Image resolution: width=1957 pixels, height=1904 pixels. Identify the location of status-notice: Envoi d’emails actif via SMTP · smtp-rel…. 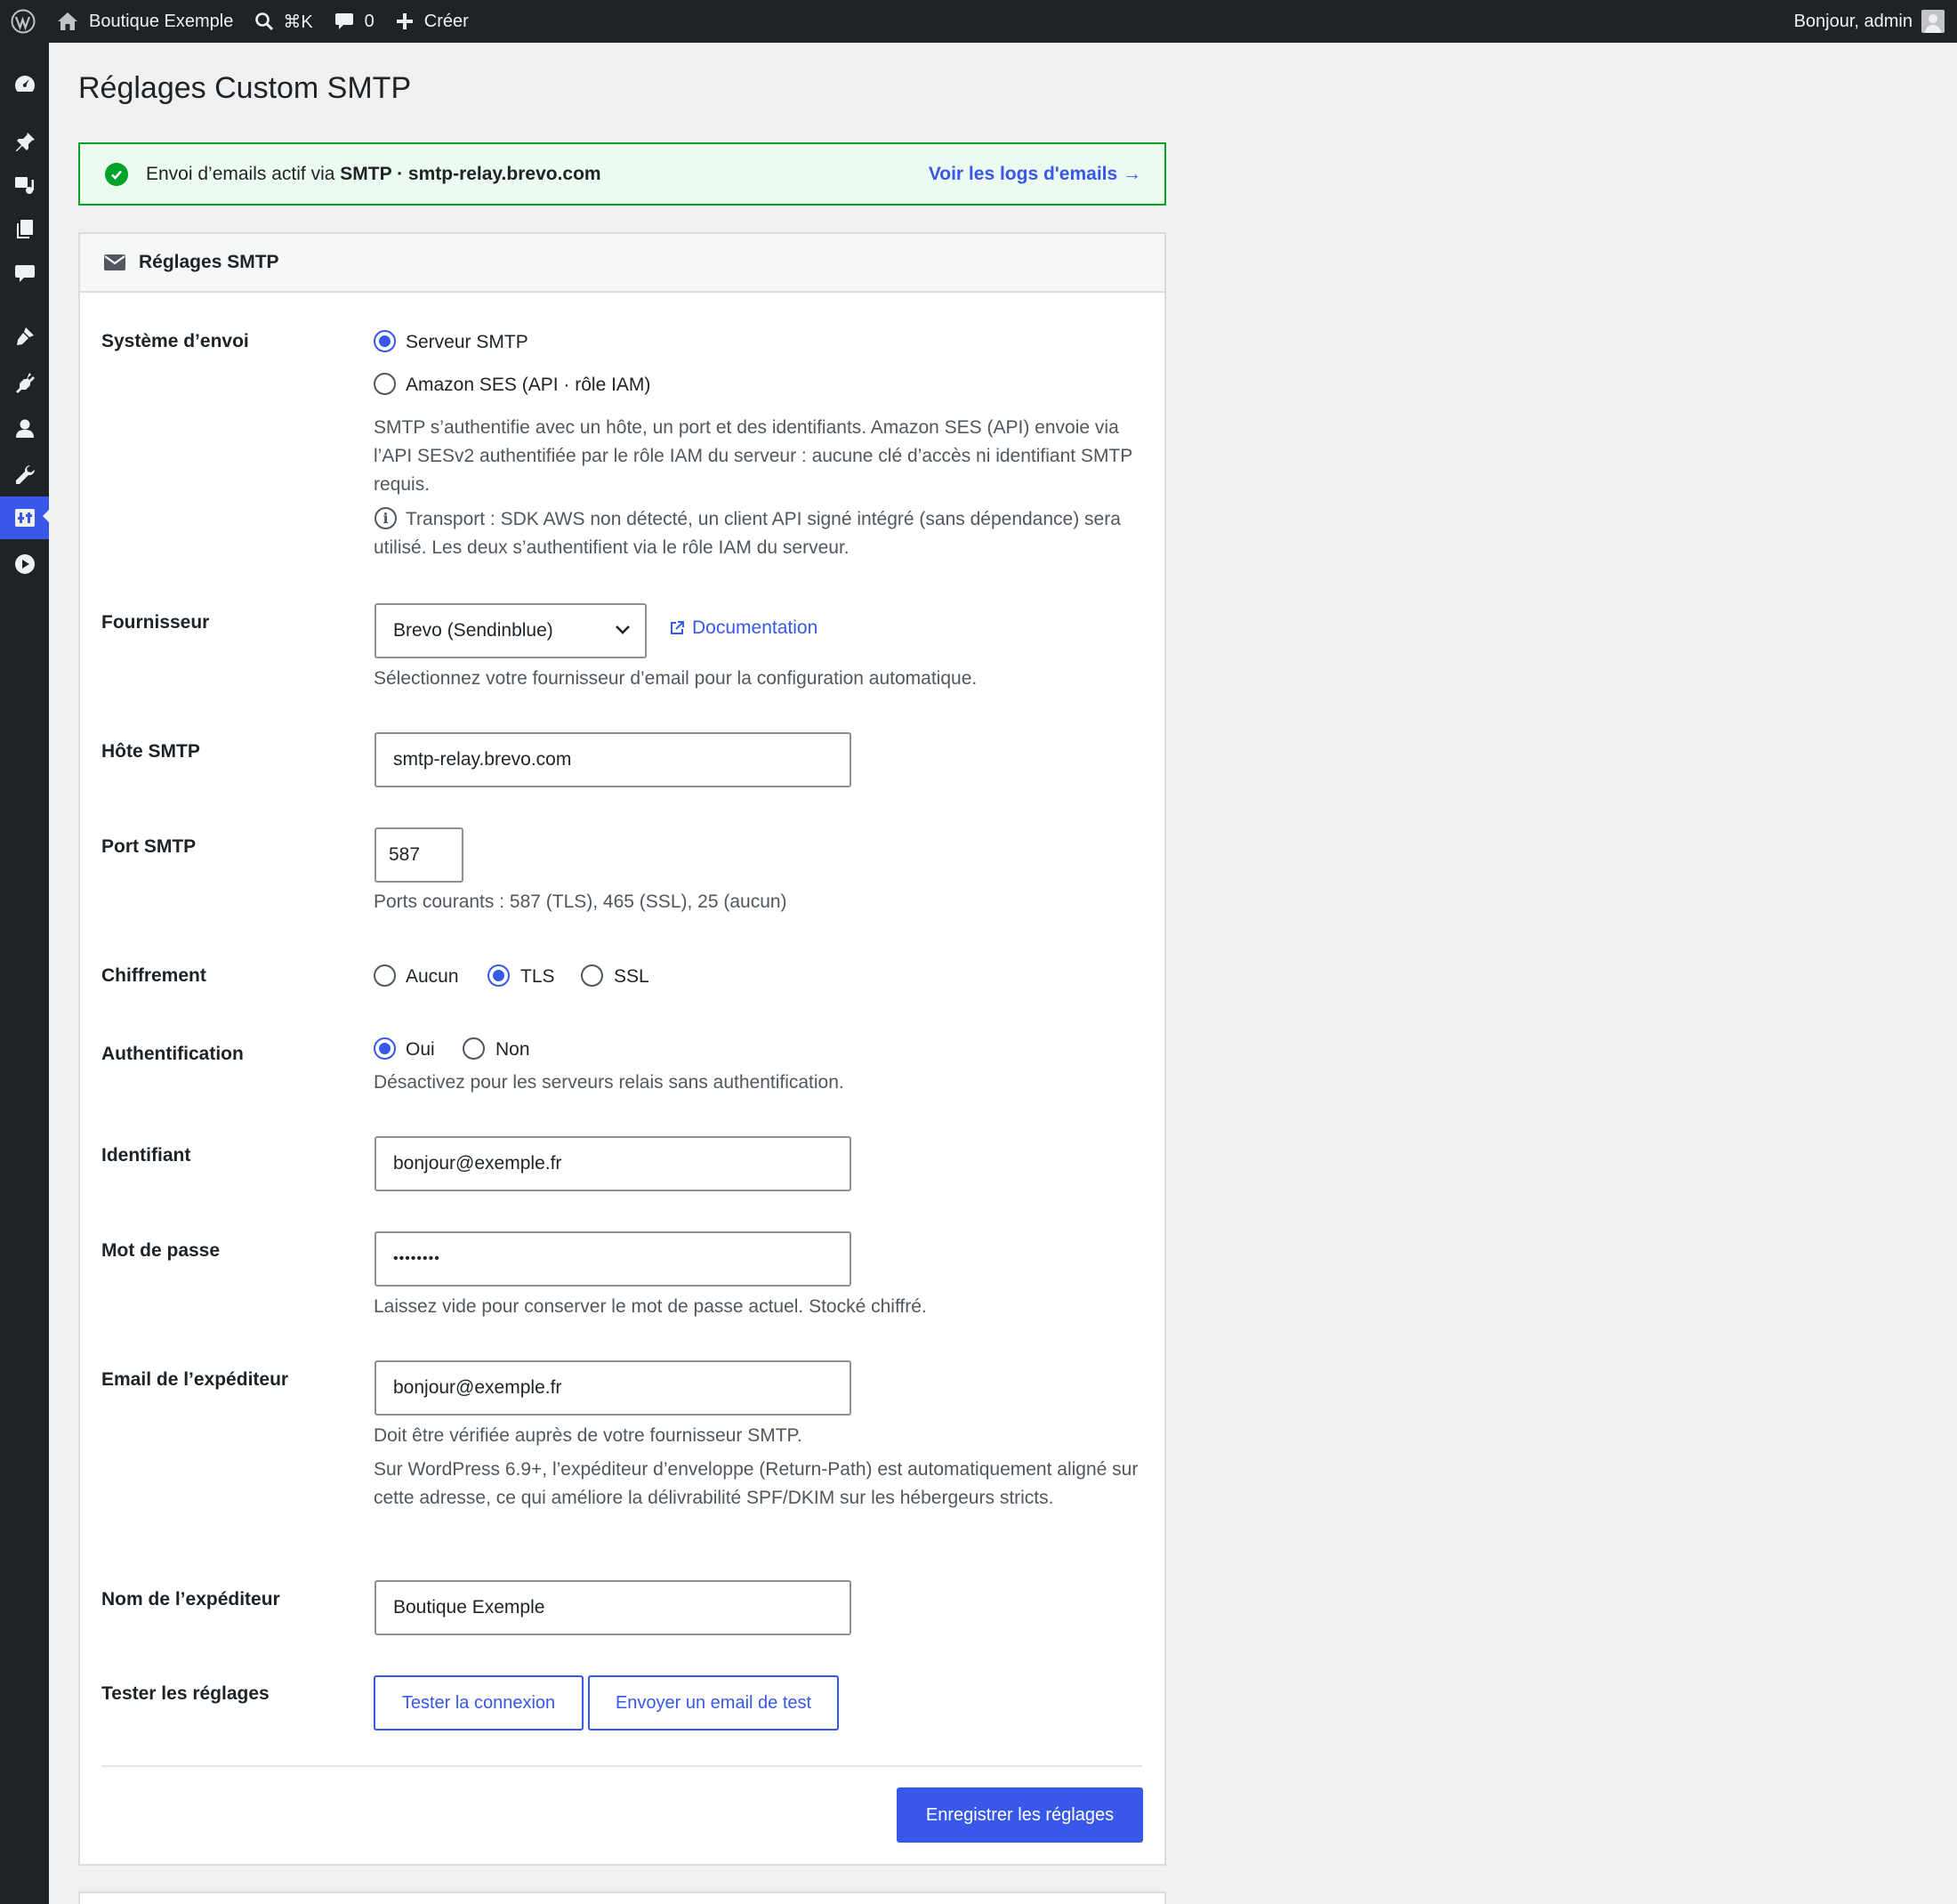
(622, 174).